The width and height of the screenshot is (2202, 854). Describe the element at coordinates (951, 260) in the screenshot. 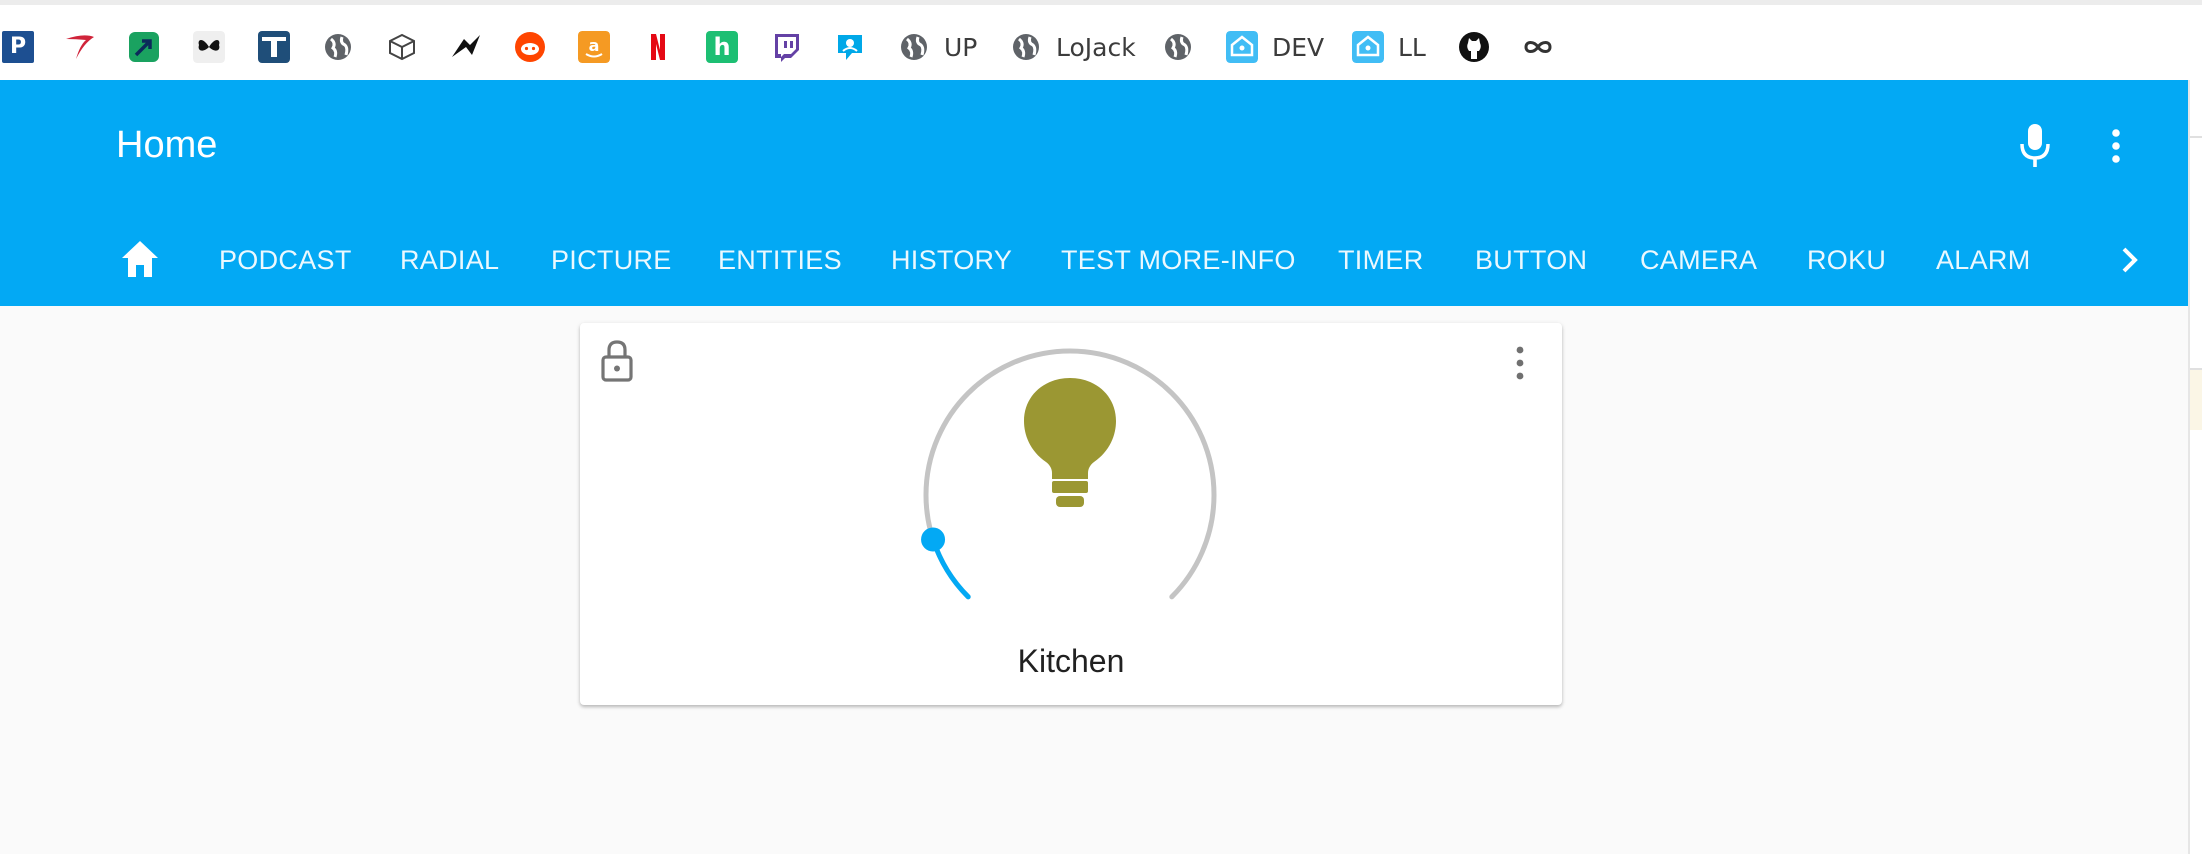

I see `tab-history: HISTORY` at that location.